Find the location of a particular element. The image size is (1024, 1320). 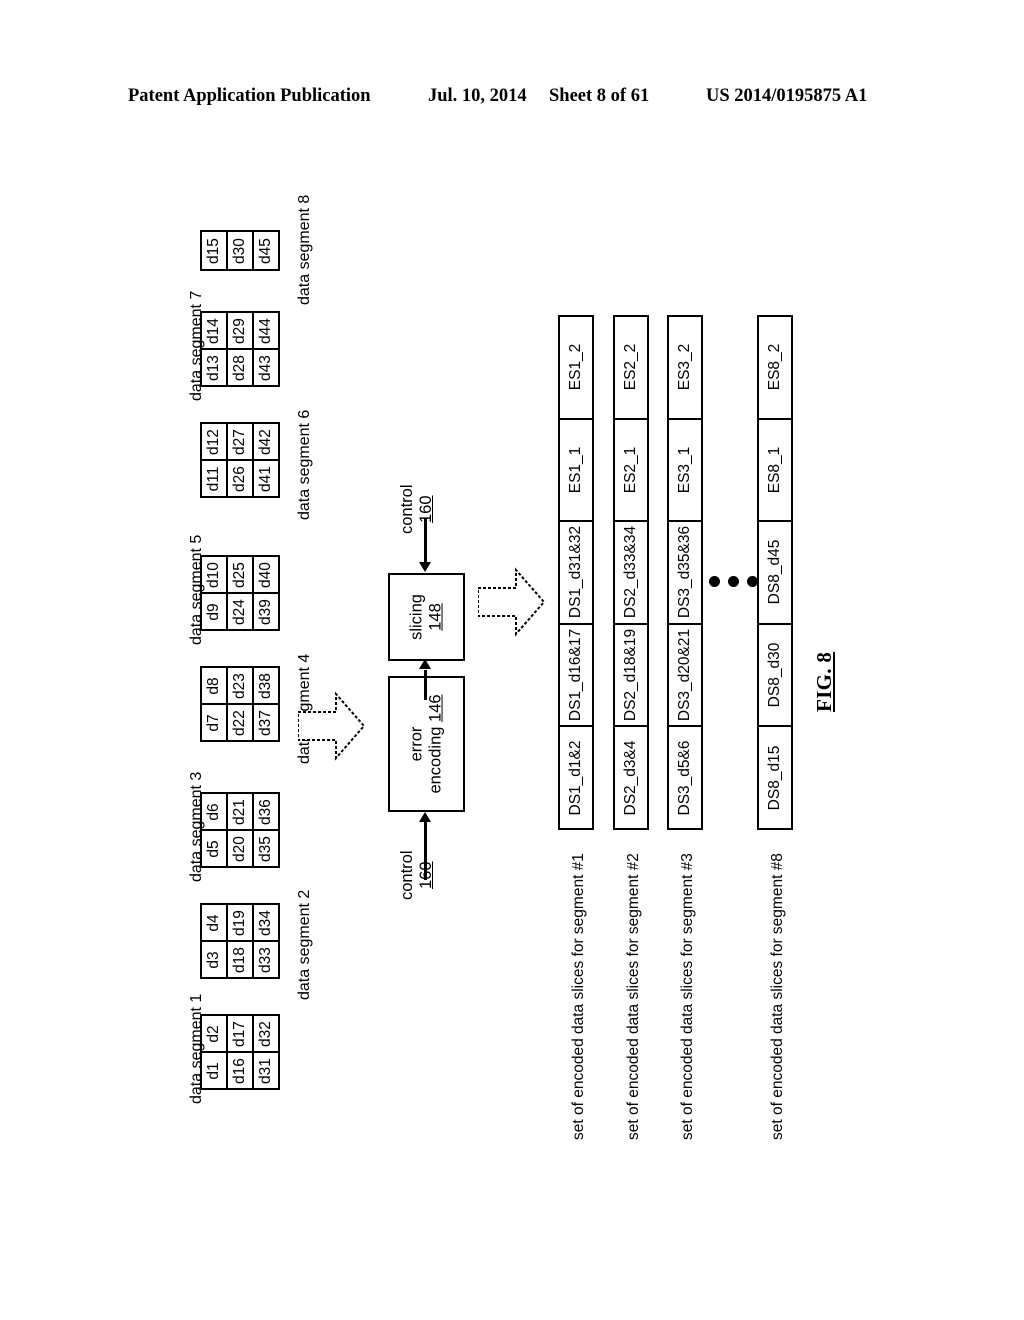

cell-text: d37 is located at coordinates (265, 722).